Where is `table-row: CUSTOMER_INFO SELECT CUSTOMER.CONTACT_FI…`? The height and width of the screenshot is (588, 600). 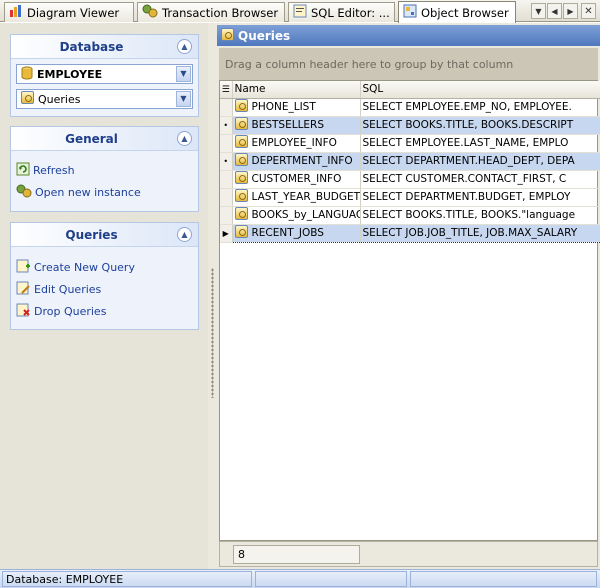
table-row: CUSTOMER_INFO SELECT CUSTOMER.CONTACT_FI… is located at coordinates (410, 179).